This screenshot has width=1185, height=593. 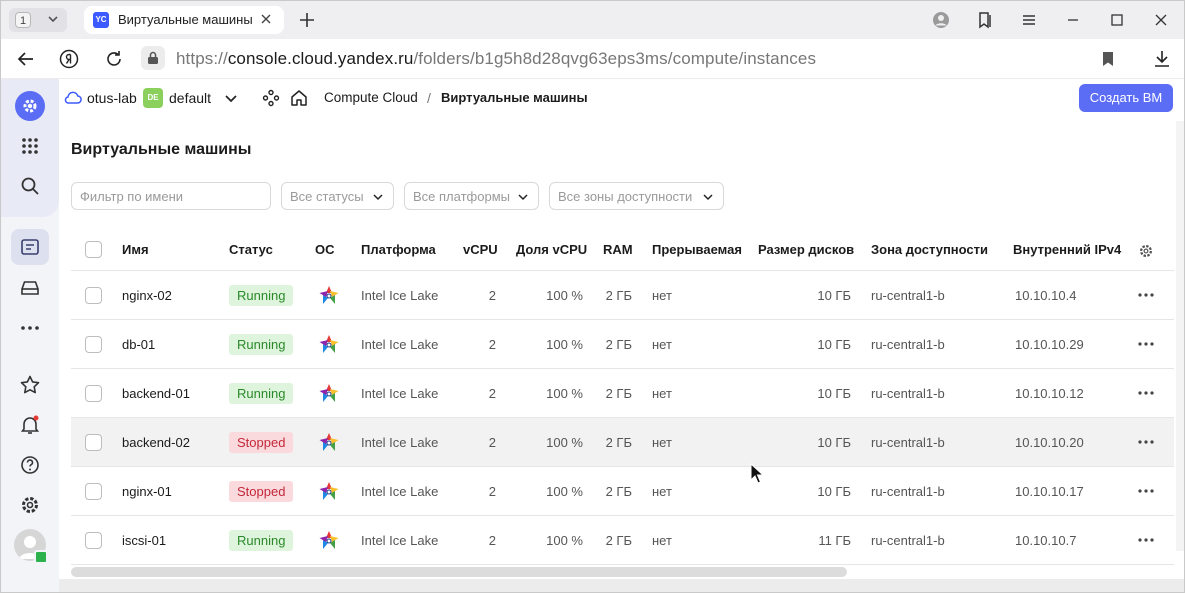 I want to click on vertical-scrollbar, so click(x=1180, y=336).